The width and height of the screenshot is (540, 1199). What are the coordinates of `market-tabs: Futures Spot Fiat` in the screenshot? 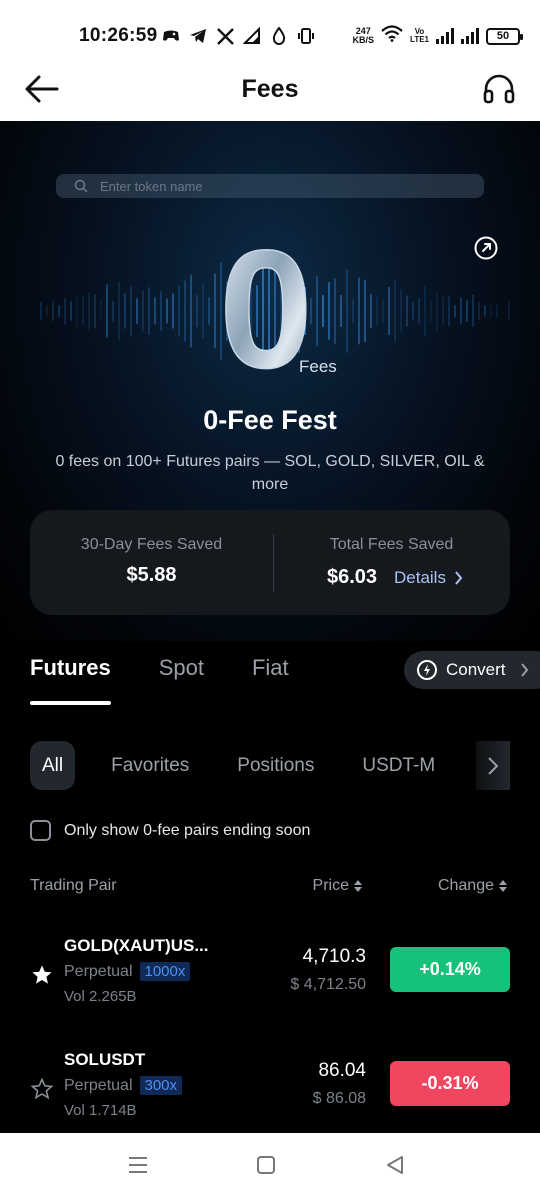 It's located at (159, 680).